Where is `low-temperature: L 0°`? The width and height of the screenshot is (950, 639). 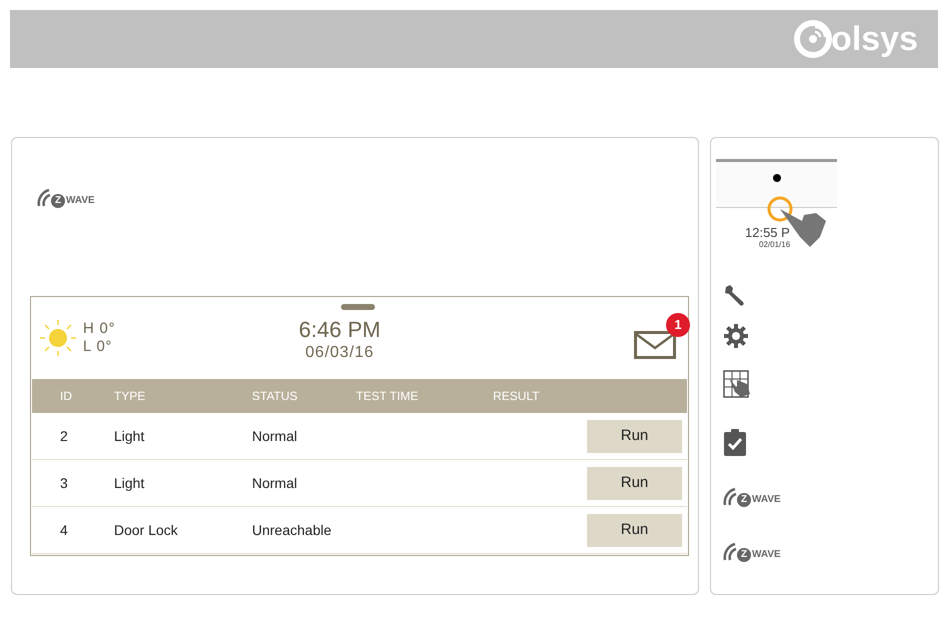
low-temperature: L 0° is located at coordinates (98, 347).